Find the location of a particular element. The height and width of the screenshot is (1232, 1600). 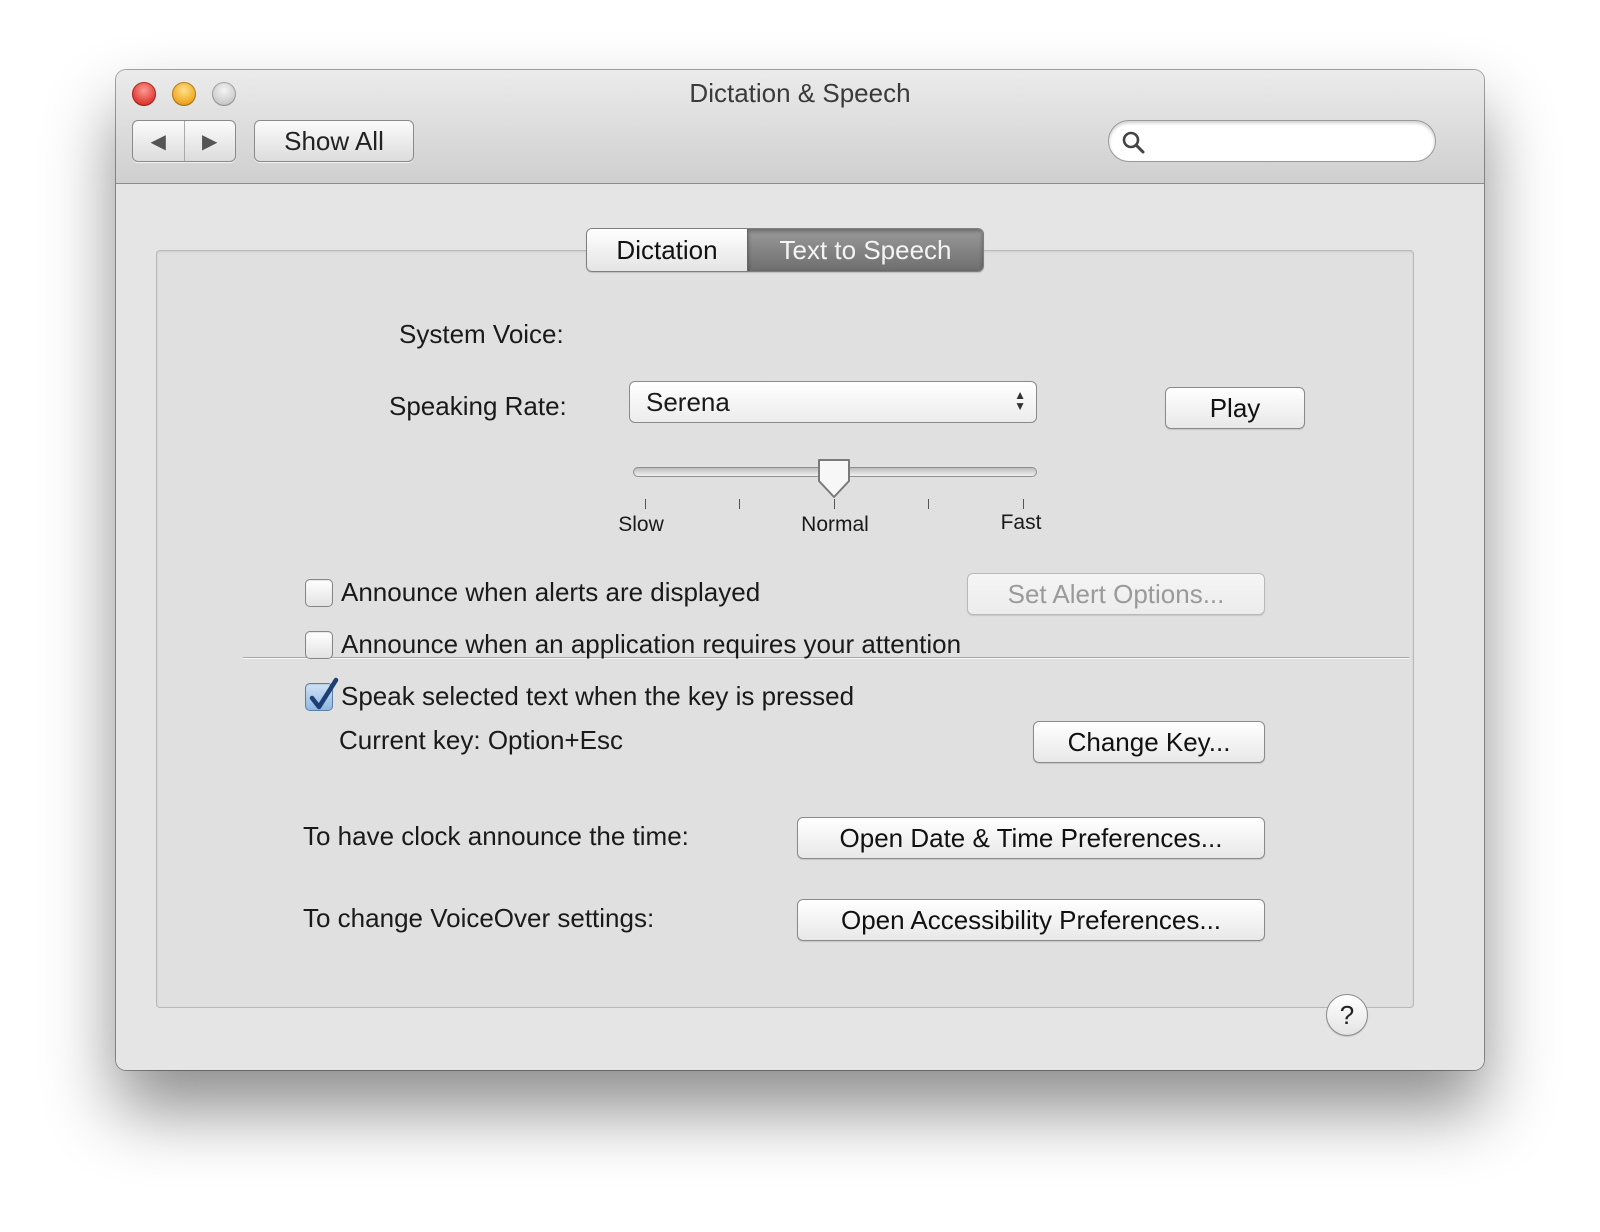

forward-arrow-icon: ▶ is located at coordinates (210, 141).